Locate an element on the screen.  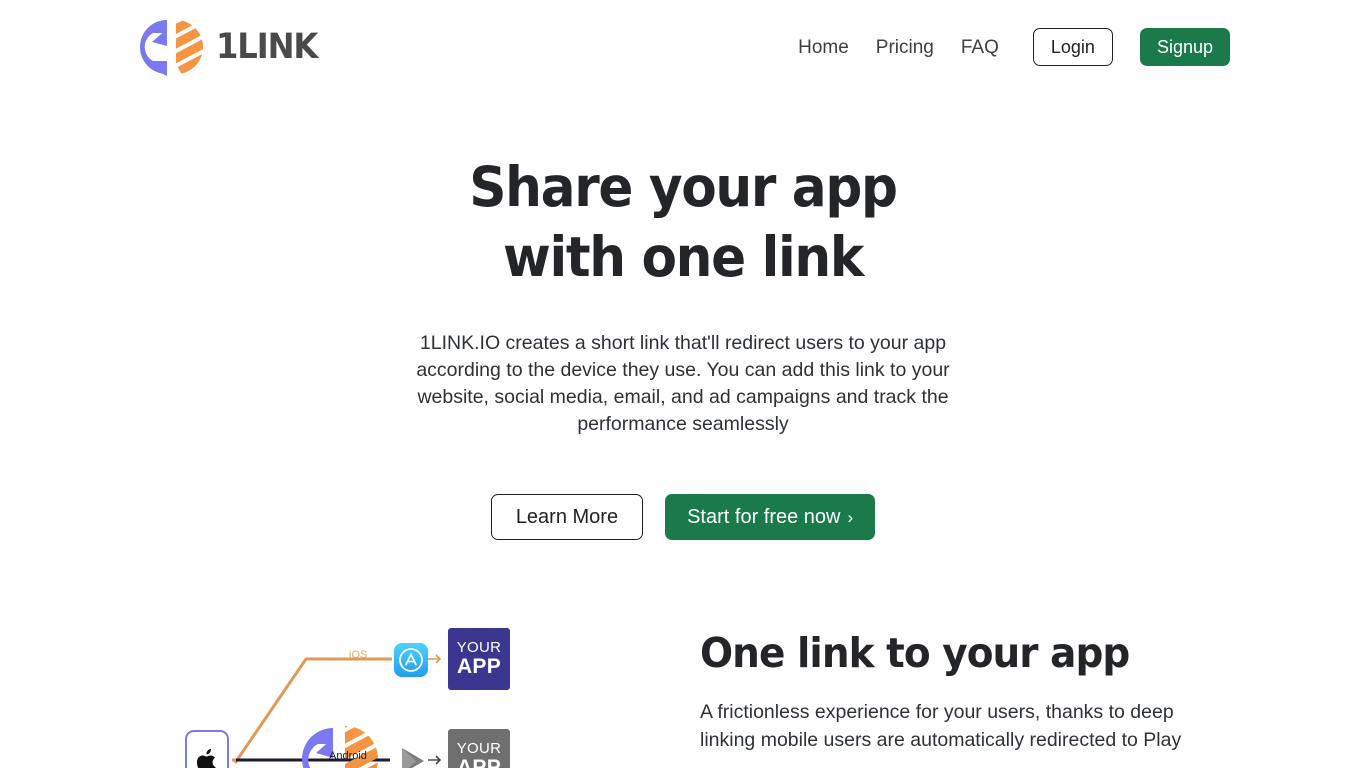
1link-logo-icon is located at coordinates (171, 48).